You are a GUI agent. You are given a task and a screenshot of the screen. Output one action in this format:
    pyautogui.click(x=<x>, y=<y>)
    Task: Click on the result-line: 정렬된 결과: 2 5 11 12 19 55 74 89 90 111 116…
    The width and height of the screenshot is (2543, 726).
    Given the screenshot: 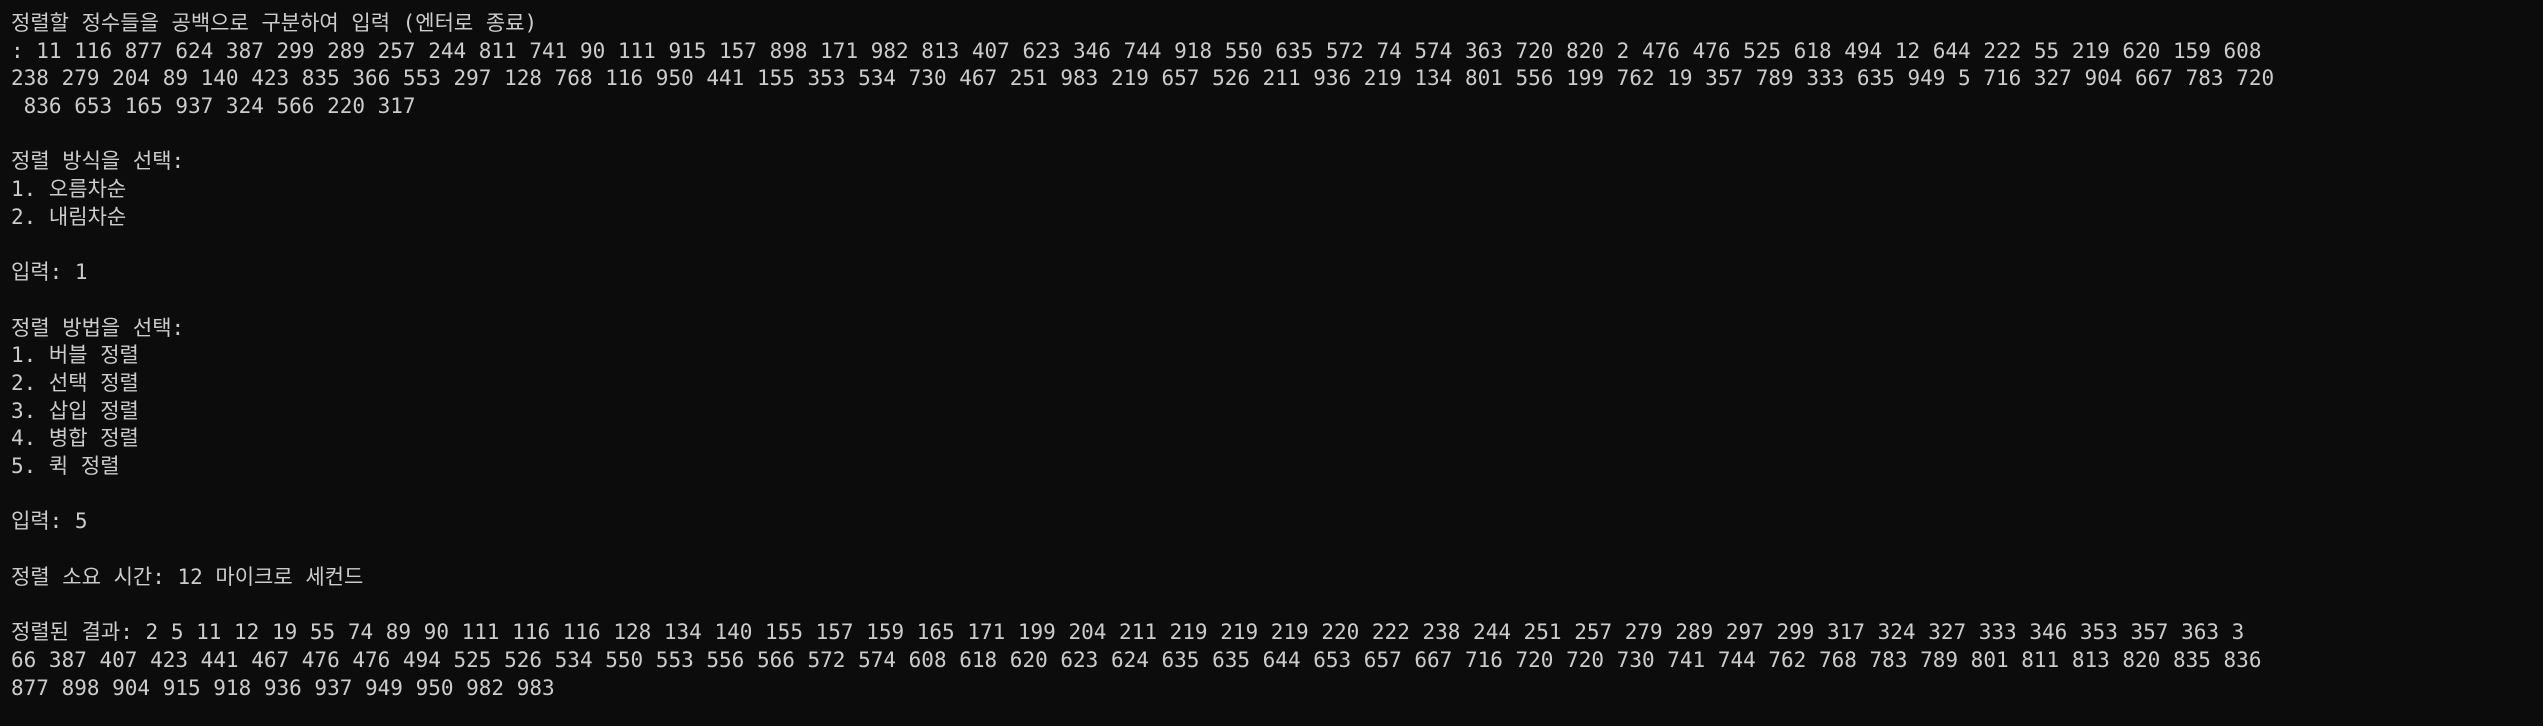 What is the action you would take?
    pyautogui.click(x=1128, y=632)
    